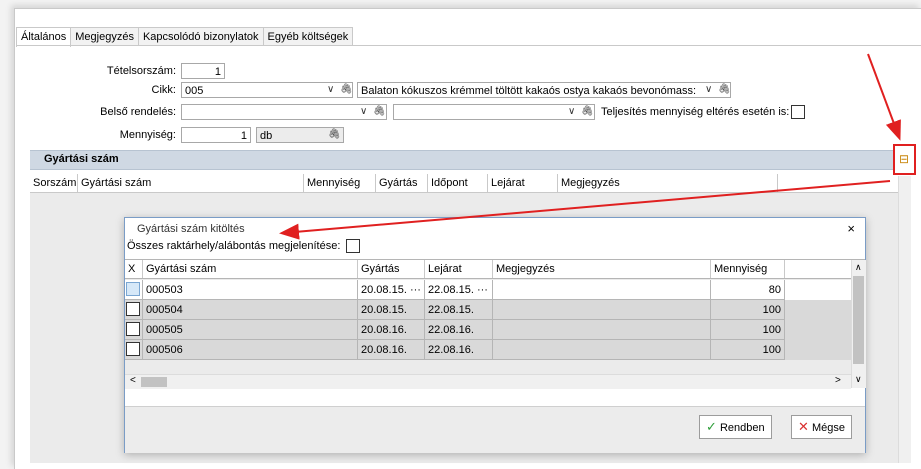 This screenshot has width=921, height=469. I want to click on arrow-to-dialog, so click(585, 210).